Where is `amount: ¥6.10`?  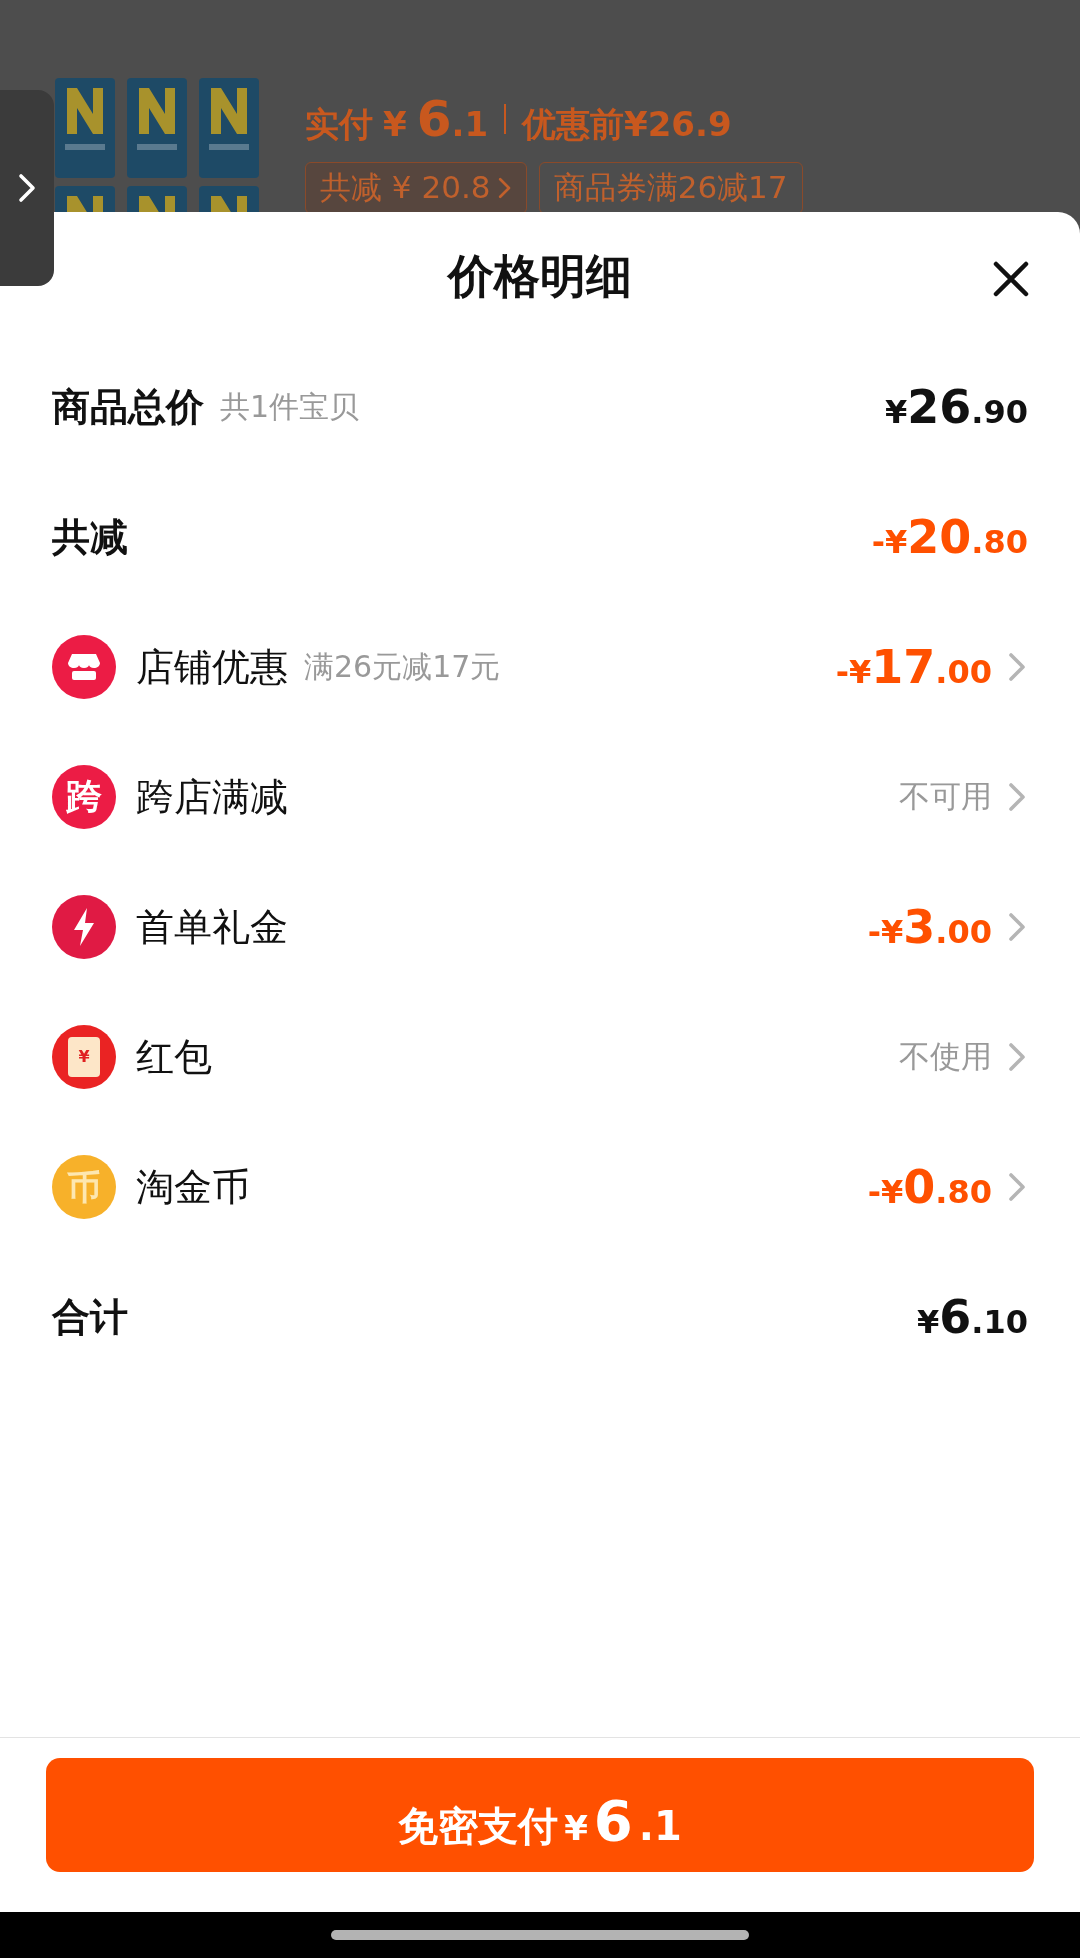
amount: ¥6.10 is located at coordinates (972, 1317).